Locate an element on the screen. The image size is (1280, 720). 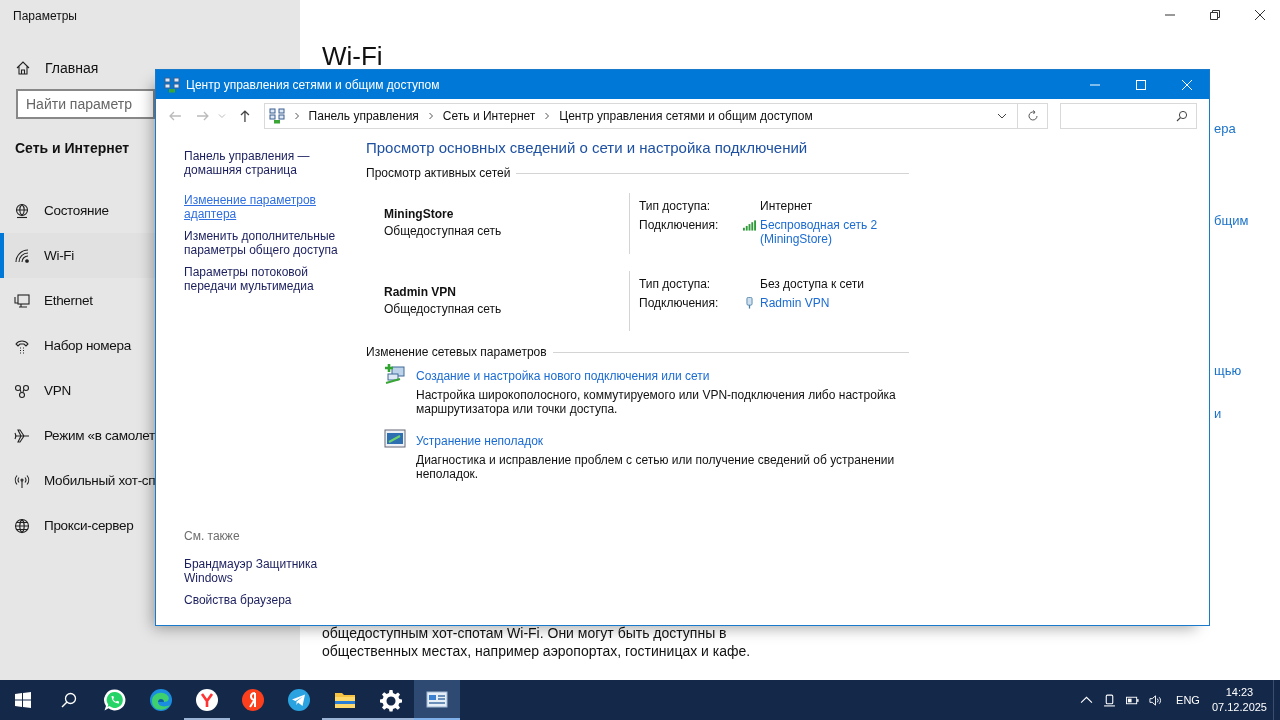
airplane-icon is located at coordinates (22, 435).